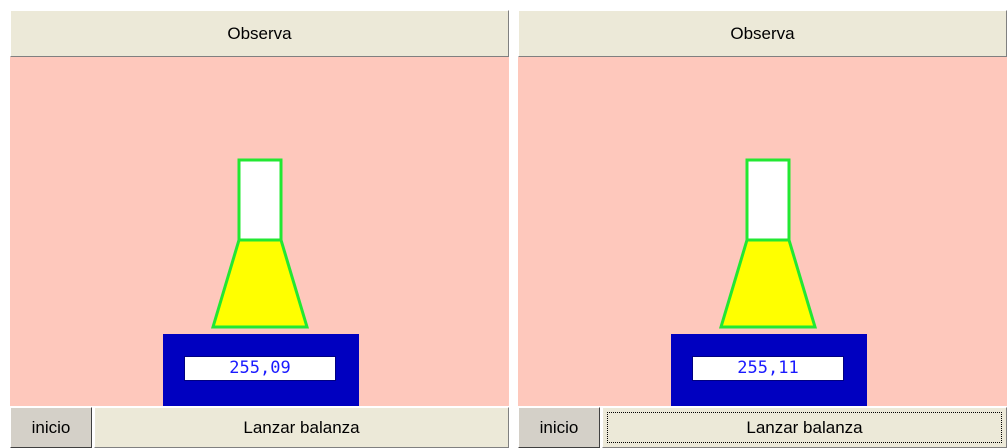  I want to click on digital-balance-icon: 255,09, so click(261, 371).